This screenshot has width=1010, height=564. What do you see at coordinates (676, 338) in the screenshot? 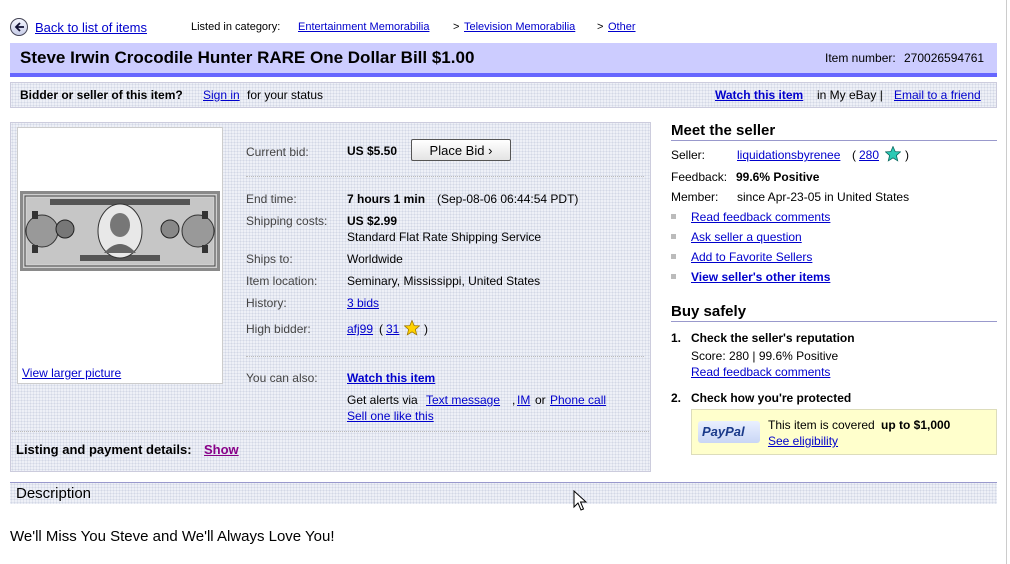
I see `step-1-number: 1.` at bounding box center [676, 338].